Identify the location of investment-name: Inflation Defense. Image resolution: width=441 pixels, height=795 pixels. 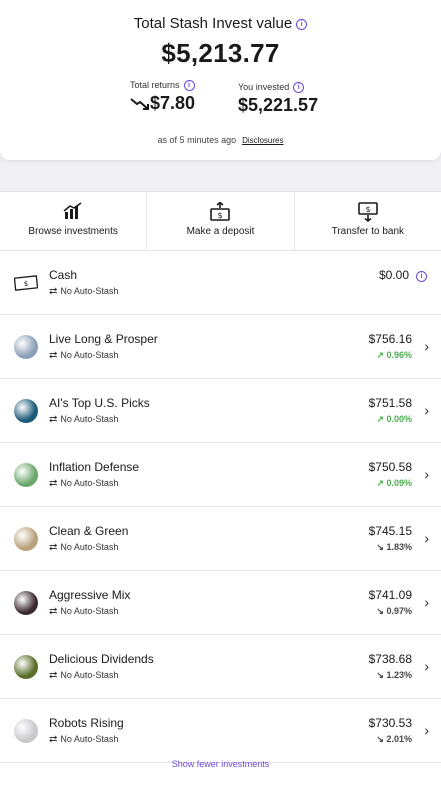
(94, 467).